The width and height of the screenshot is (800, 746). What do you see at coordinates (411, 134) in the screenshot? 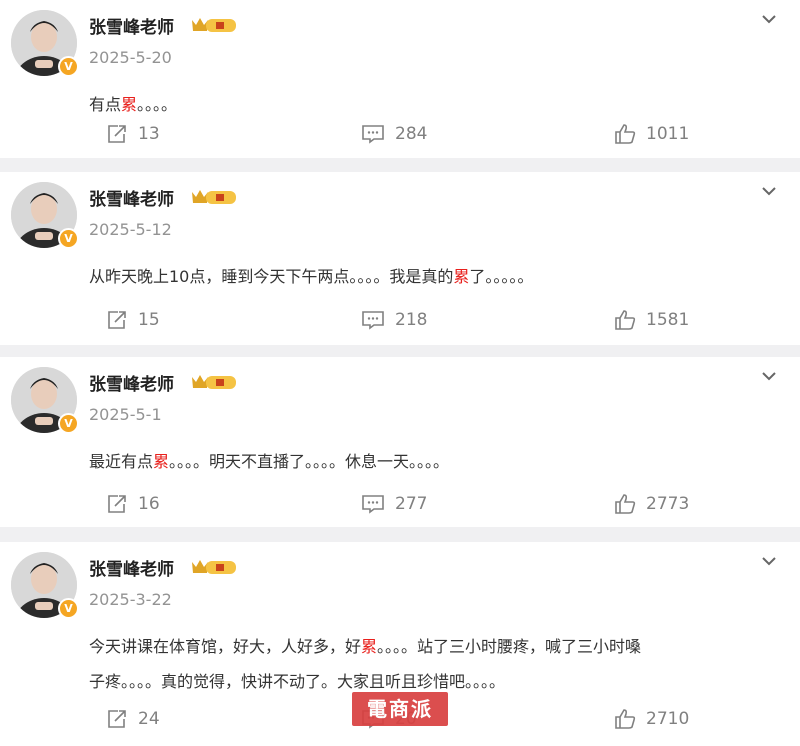
I see `comment-count: 284` at bounding box center [411, 134].